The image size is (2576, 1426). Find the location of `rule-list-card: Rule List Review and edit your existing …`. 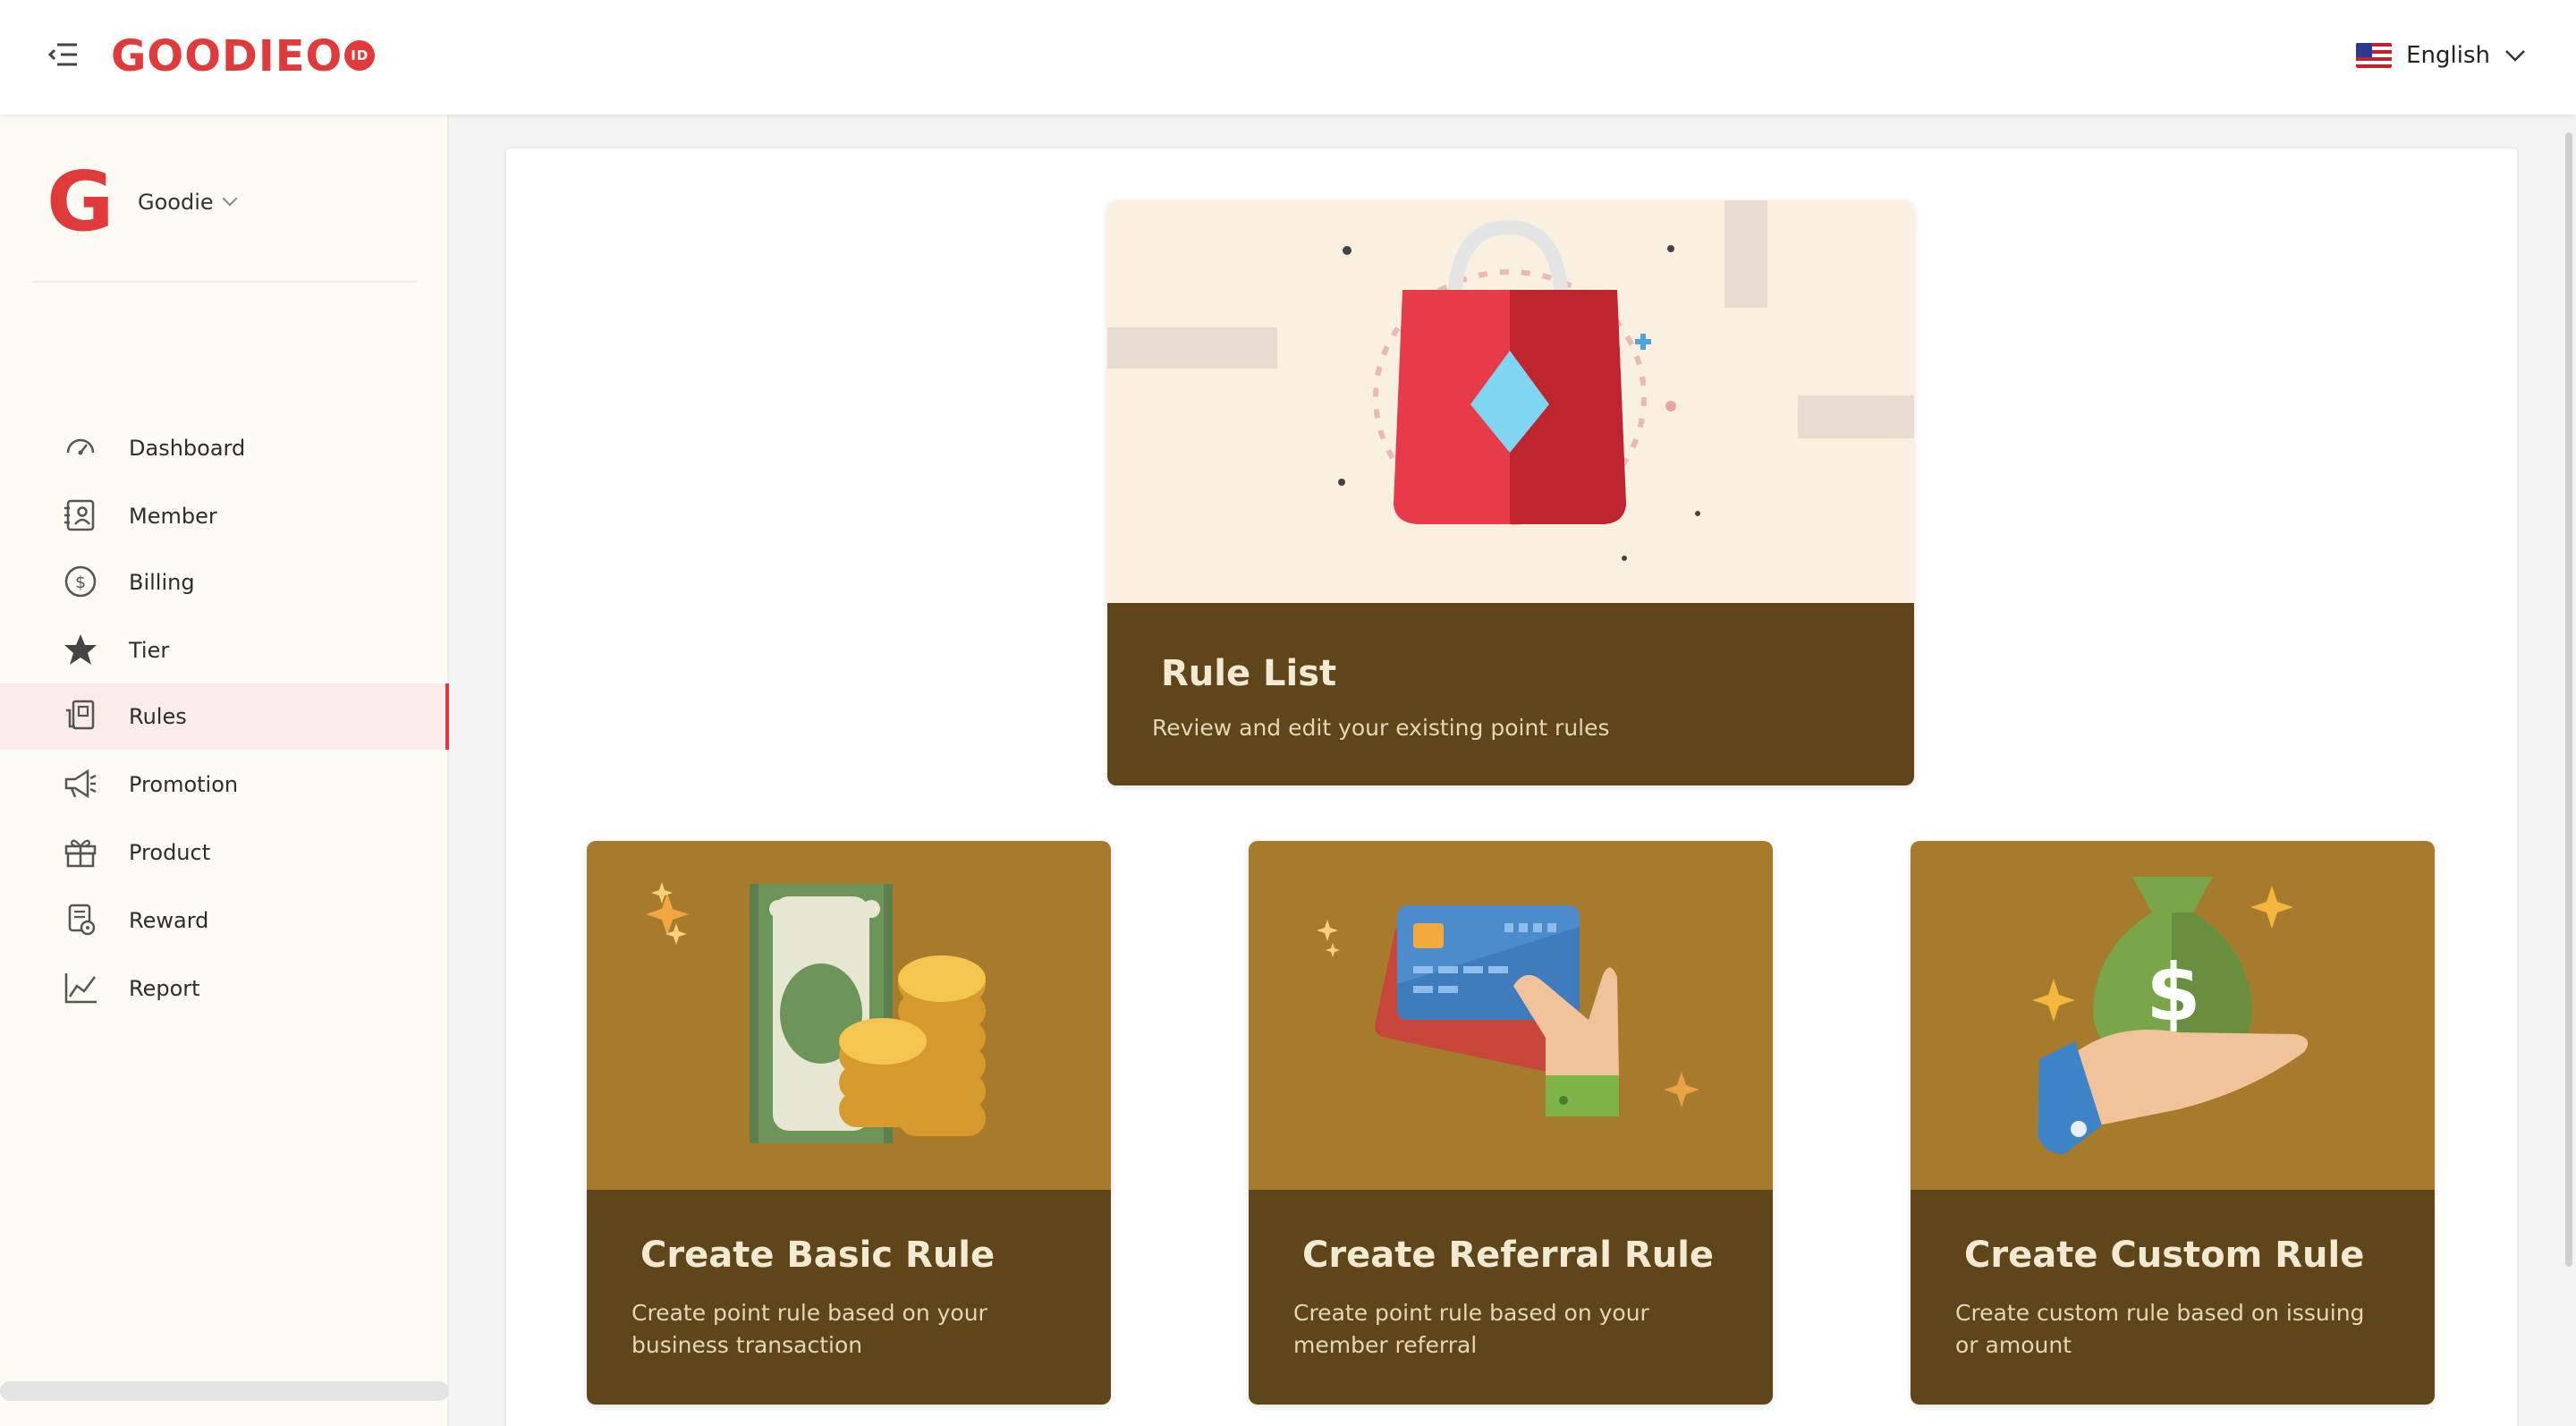

rule-list-card: Rule List Review and edit your existing … is located at coordinates (1510, 493).